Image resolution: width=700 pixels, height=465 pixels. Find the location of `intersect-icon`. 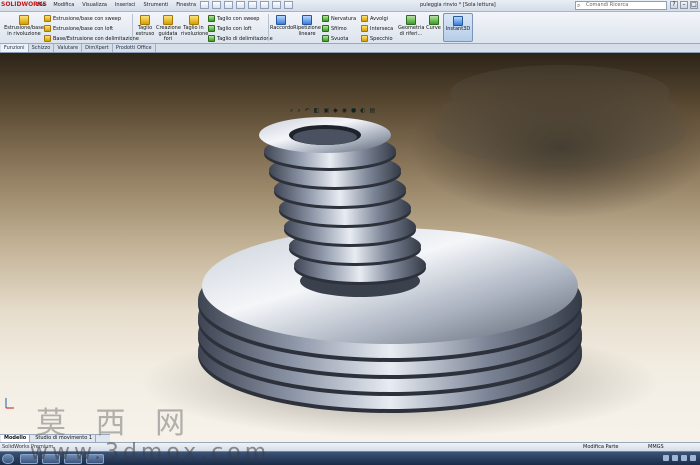

intersect-icon is located at coordinates (364, 28).